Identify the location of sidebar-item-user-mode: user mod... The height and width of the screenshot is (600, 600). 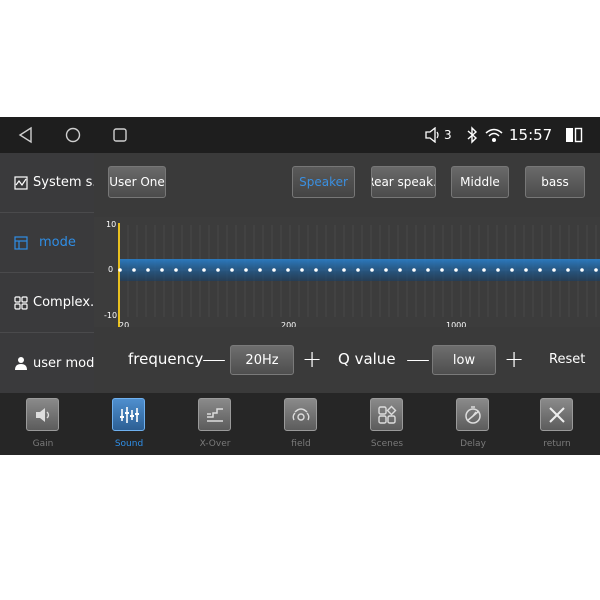
(47, 363).